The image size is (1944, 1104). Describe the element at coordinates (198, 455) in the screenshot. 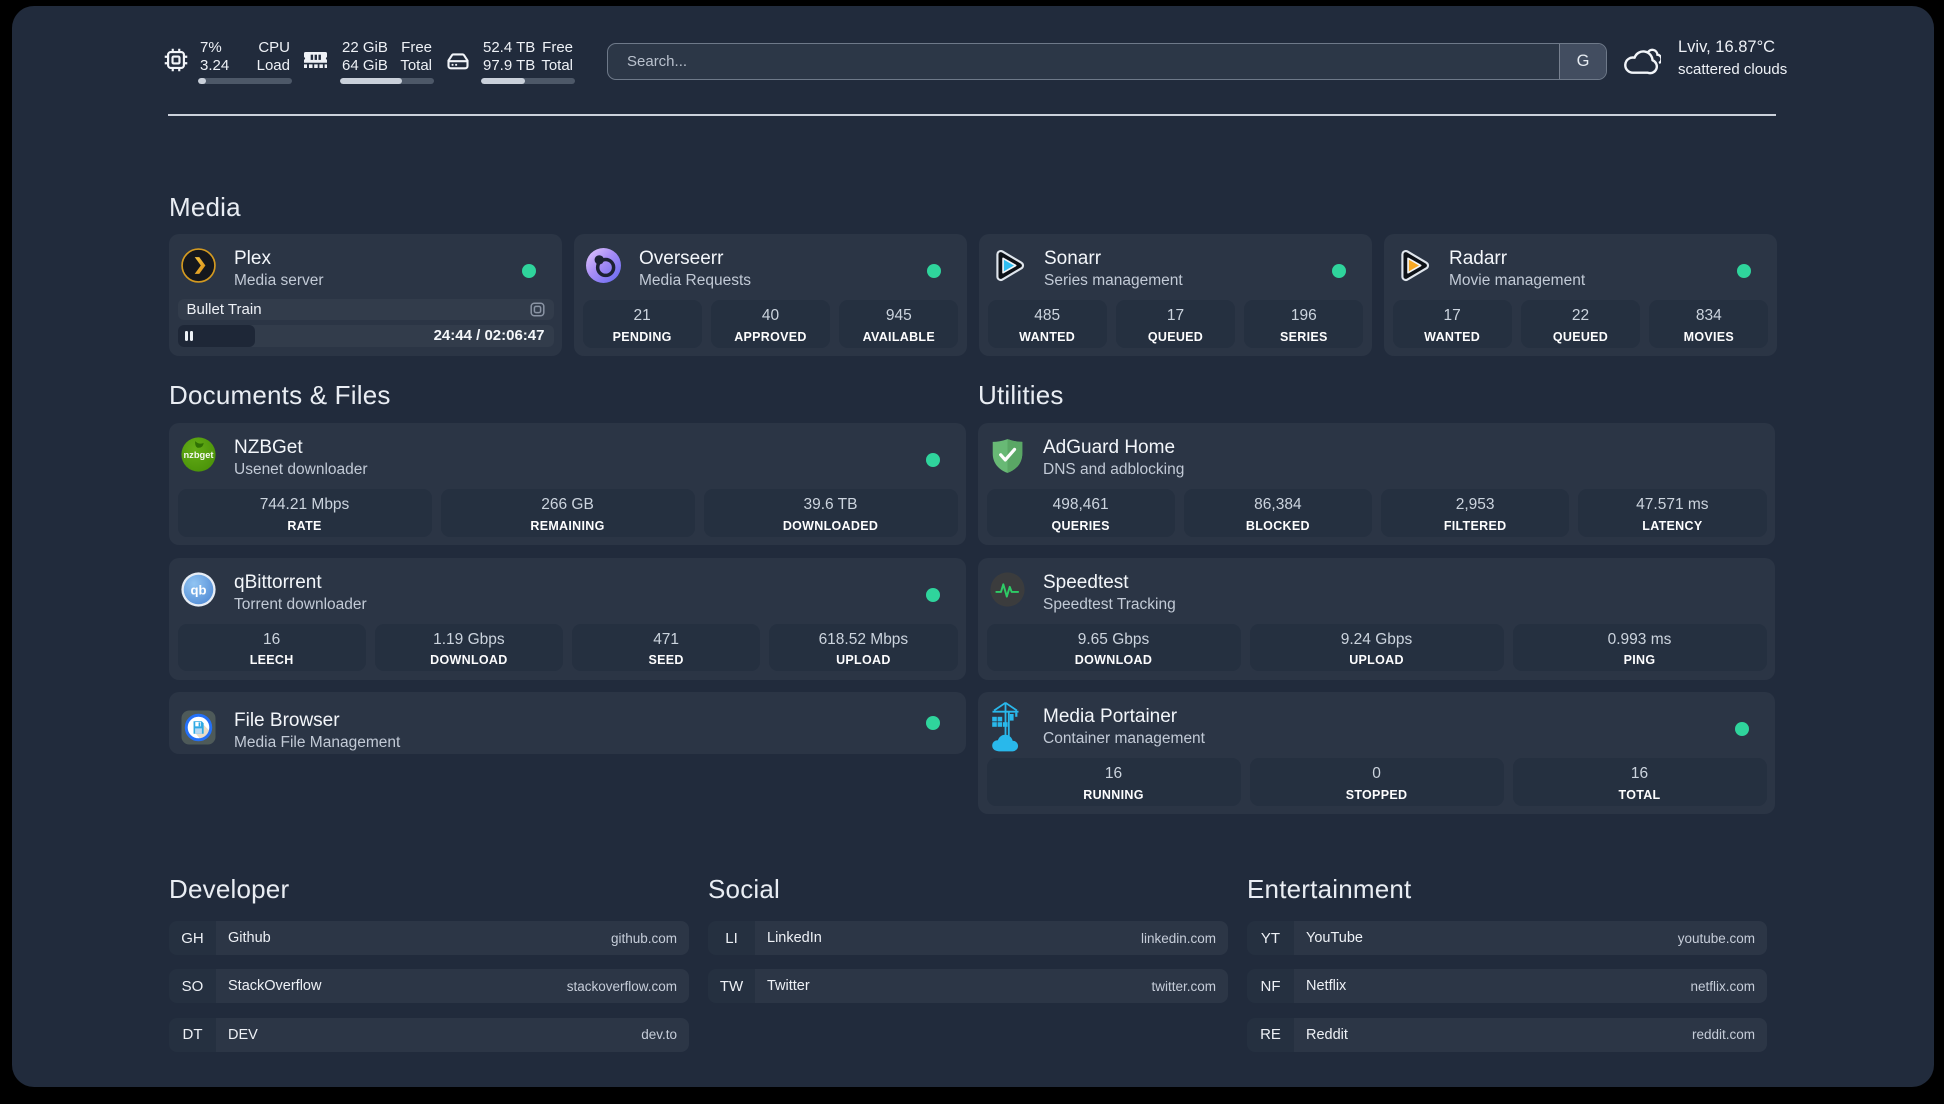

I see `svg-text: nzbget` at that location.